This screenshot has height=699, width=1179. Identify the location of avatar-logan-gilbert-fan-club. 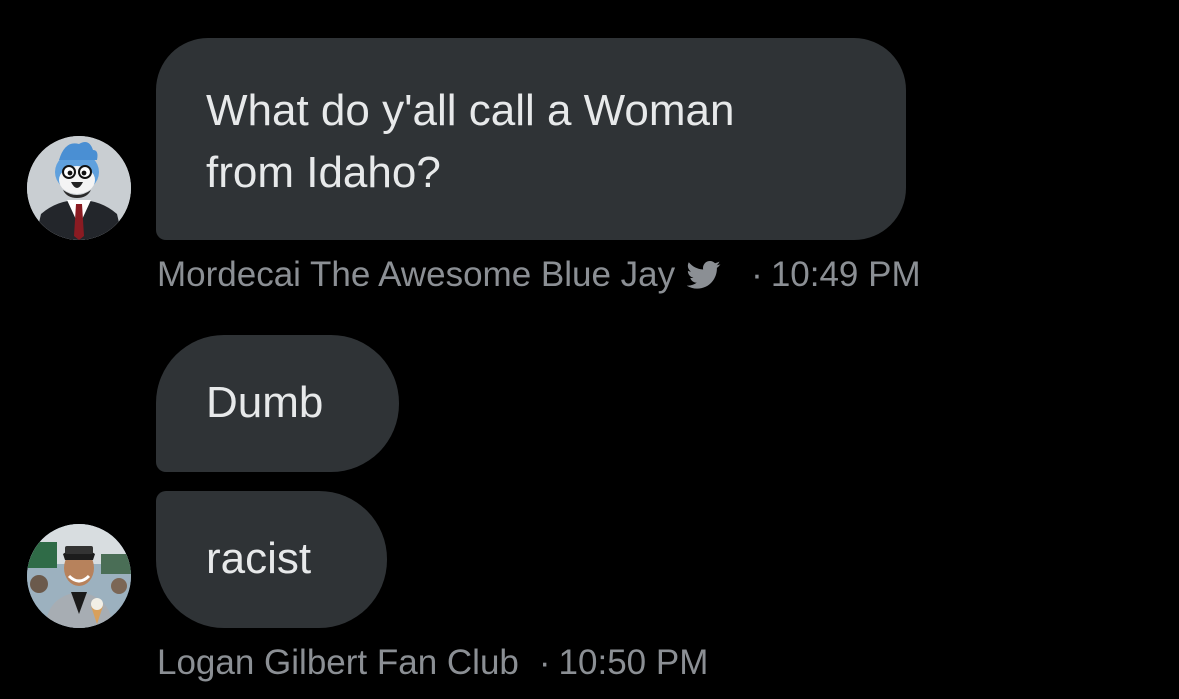
(79, 576).